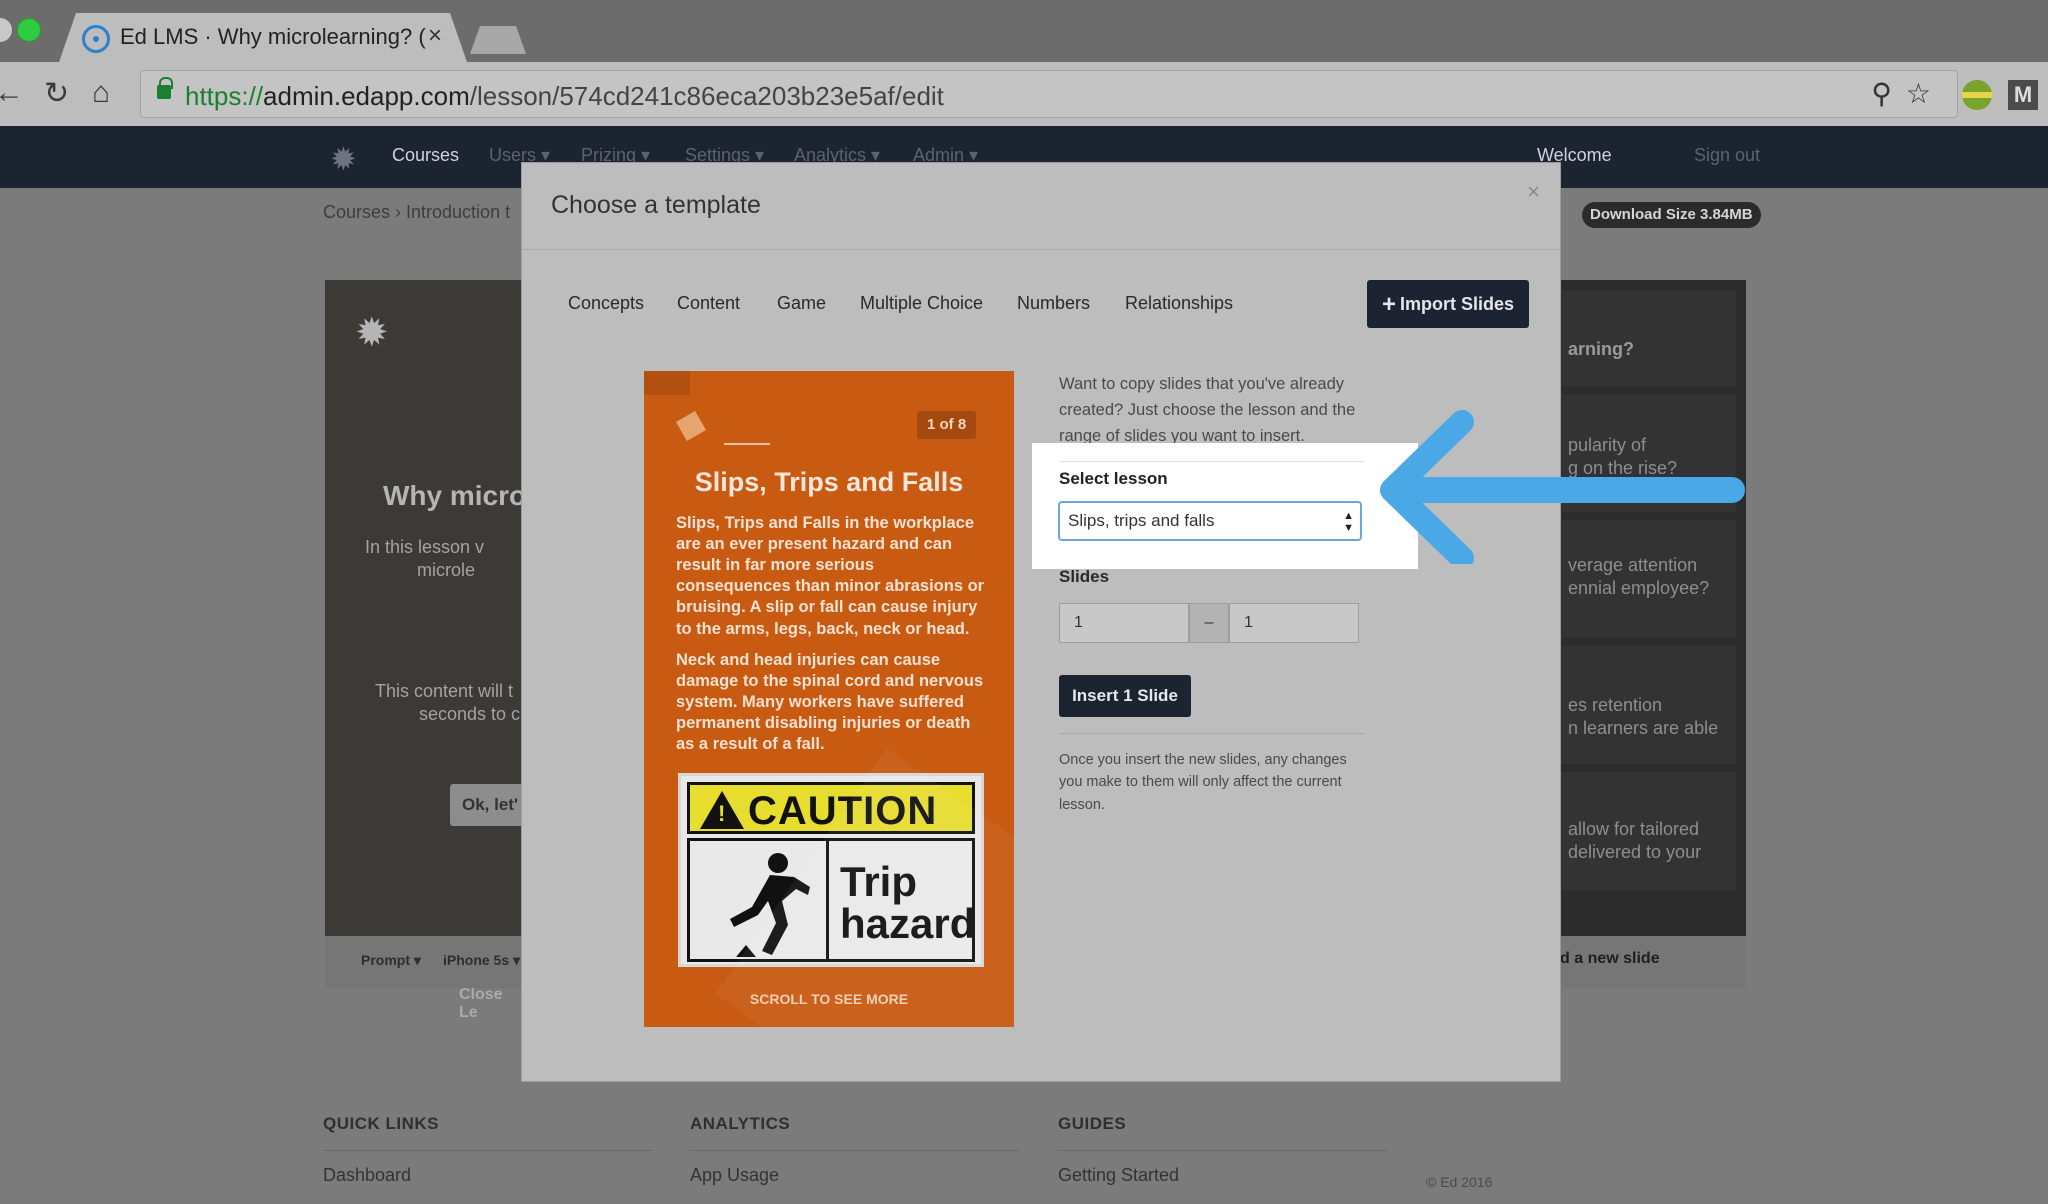 Image resolution: width=2048 pixels, height=1204 pixels. I want to click on falling-person-icon, so click(762, 911).